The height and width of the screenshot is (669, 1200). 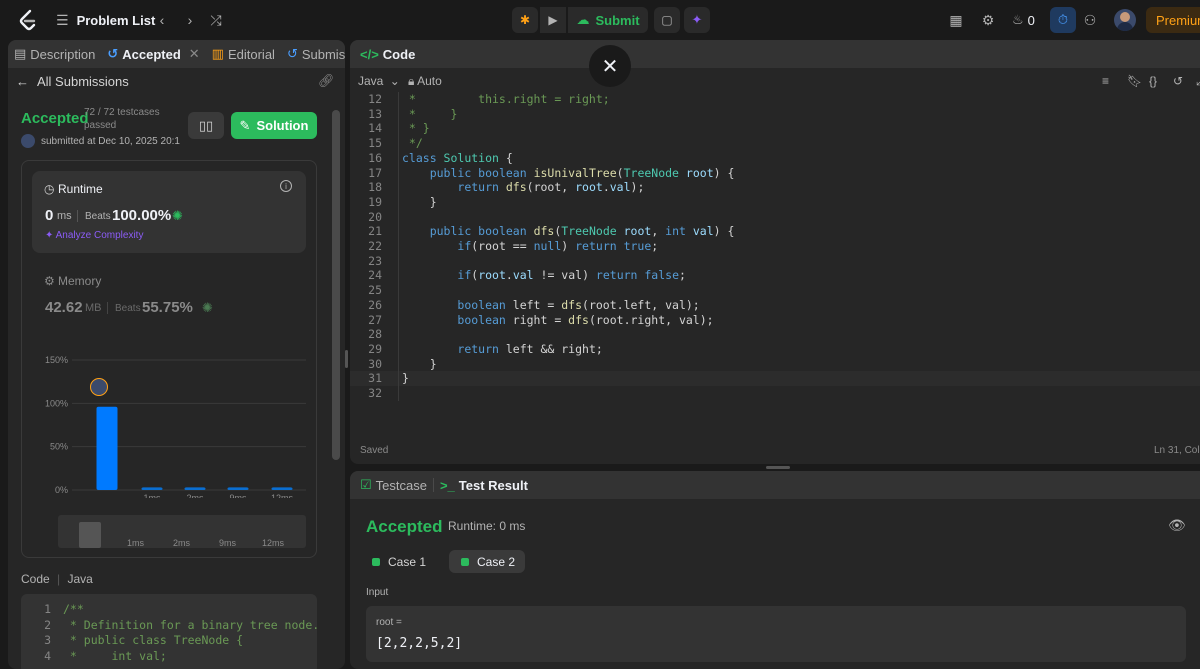 What do you see at coordinates (369, 54) in the screenshot?
I see `code-brackets-icon: </>` at bounding box center [369, 54].